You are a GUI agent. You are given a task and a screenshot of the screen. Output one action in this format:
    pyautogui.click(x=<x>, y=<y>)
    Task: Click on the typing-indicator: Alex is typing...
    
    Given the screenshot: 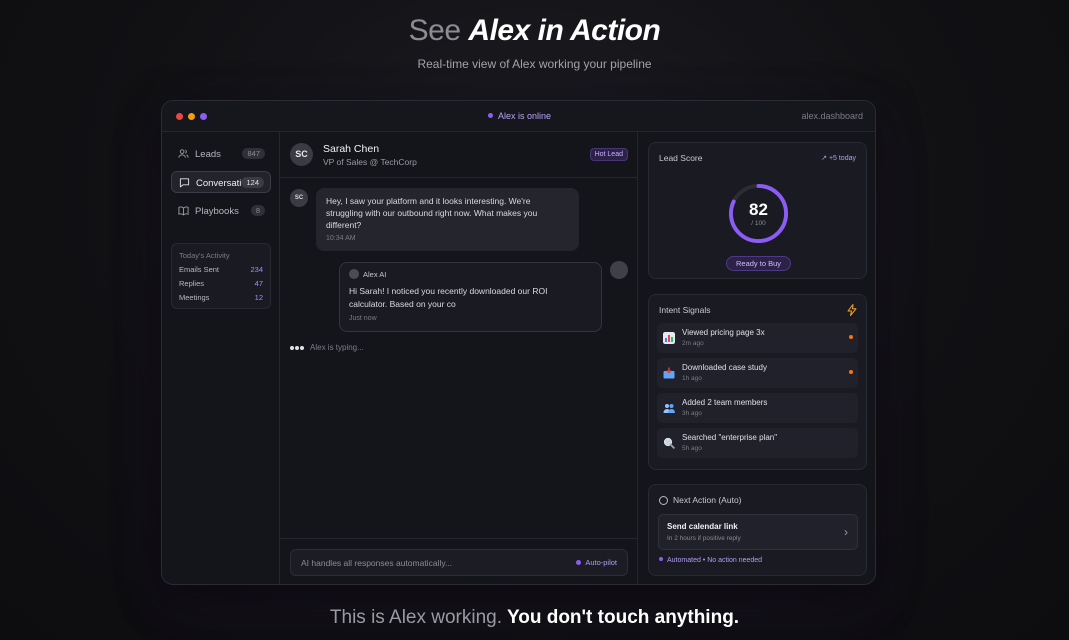 What is the action you would take?
    pyautogui.click(x=327, y=347)
    